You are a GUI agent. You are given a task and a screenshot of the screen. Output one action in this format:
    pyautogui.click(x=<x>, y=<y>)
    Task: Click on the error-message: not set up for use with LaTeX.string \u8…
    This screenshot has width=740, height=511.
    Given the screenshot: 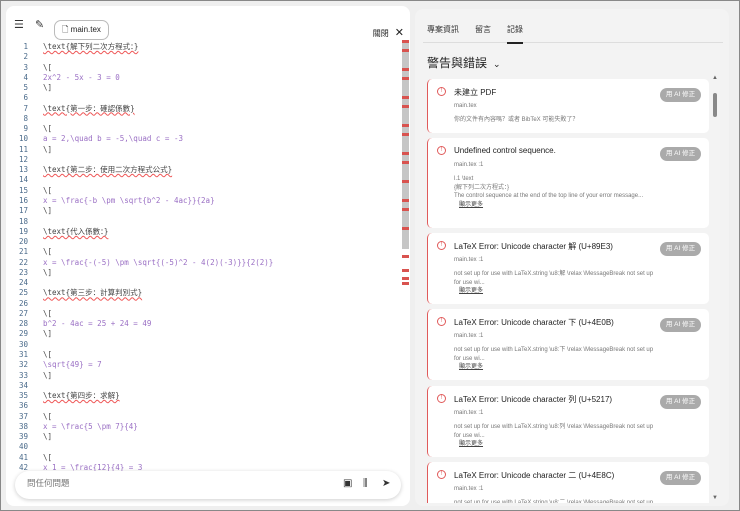 What is the action you would take?
    pyautogui.click(x=556, y=501)
    